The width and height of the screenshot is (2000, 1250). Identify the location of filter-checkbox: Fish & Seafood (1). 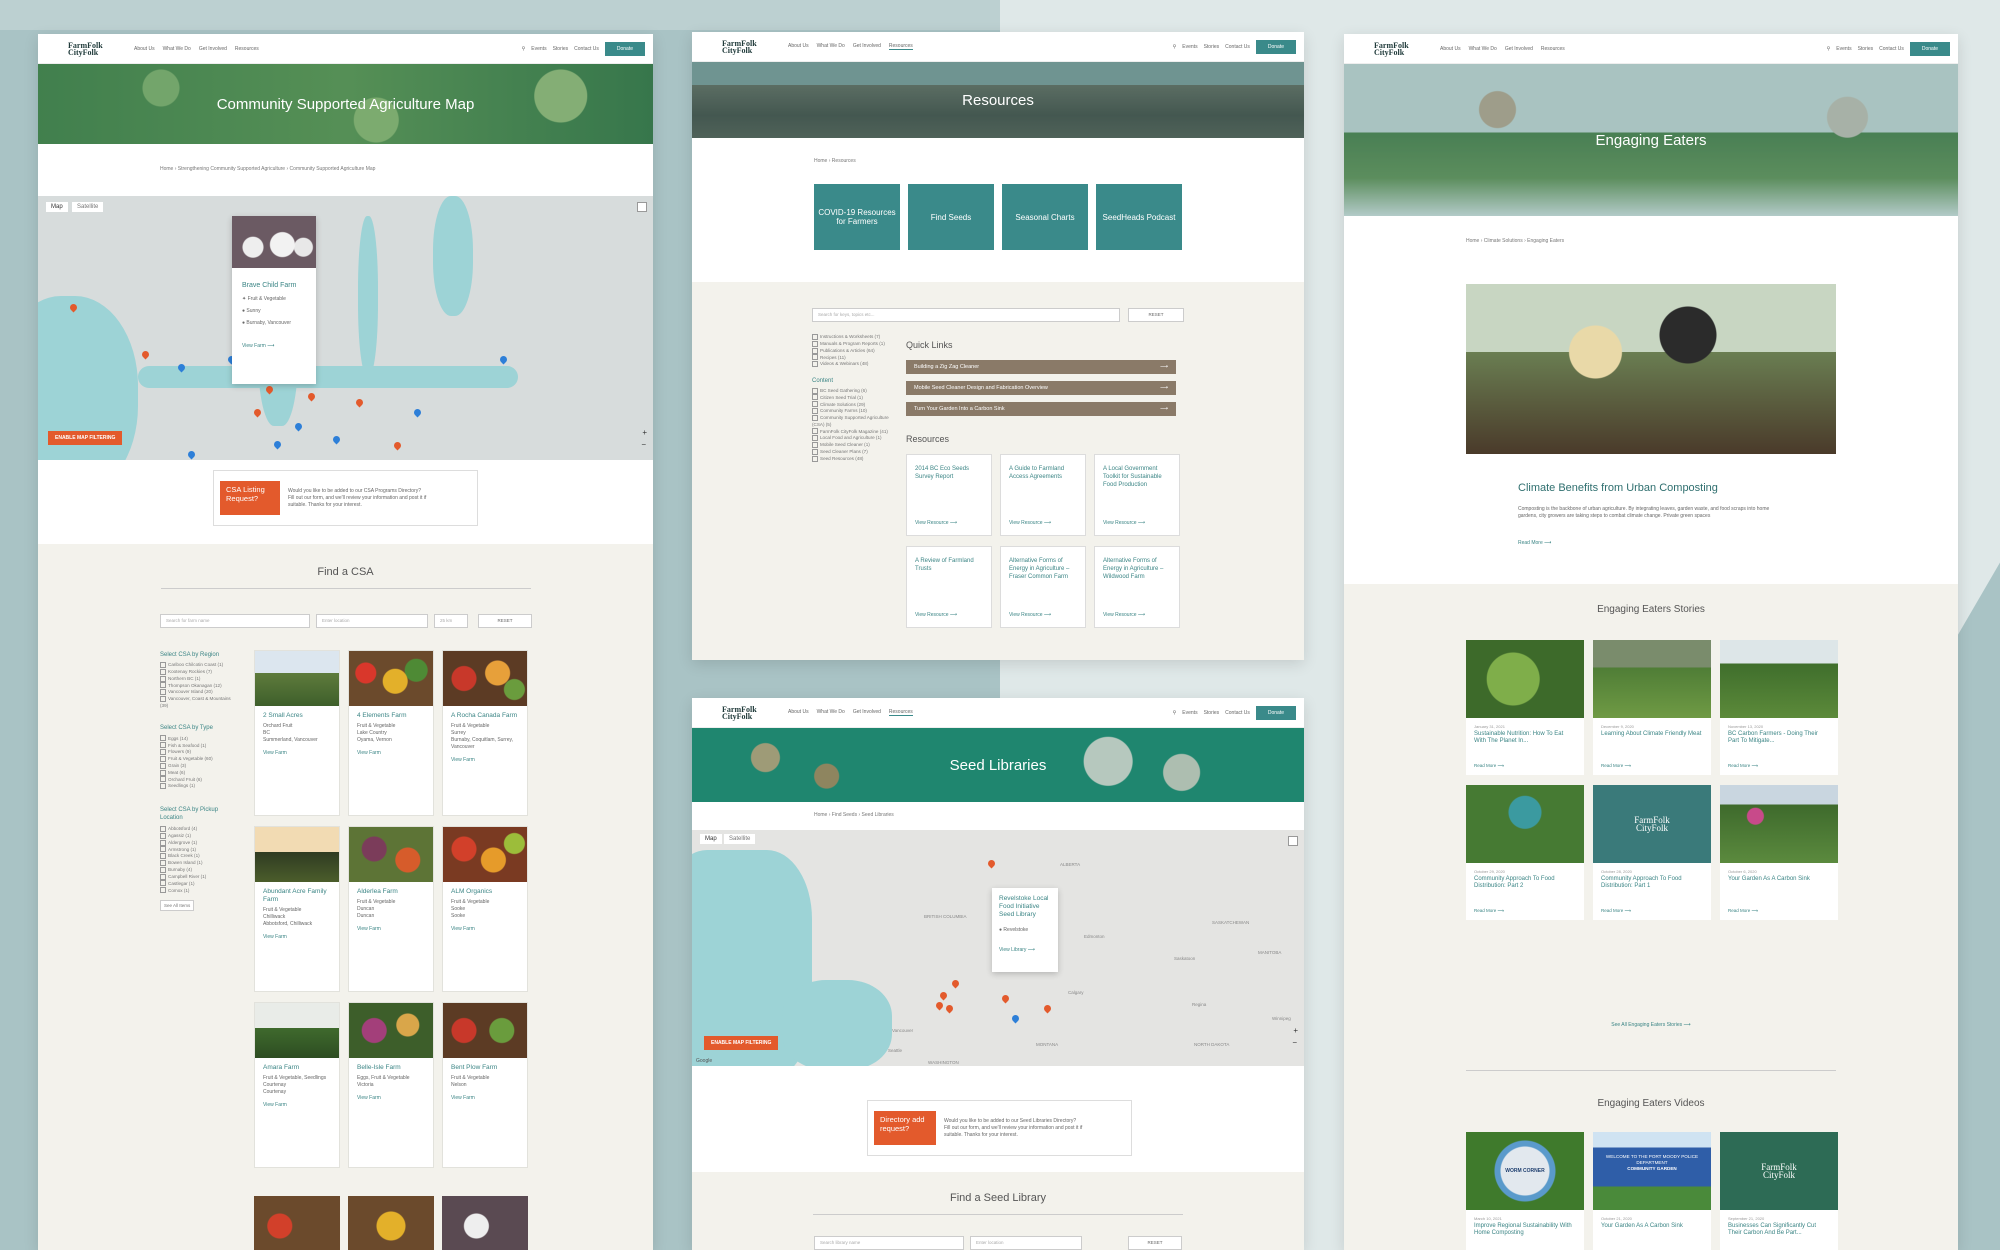
(183, 745).